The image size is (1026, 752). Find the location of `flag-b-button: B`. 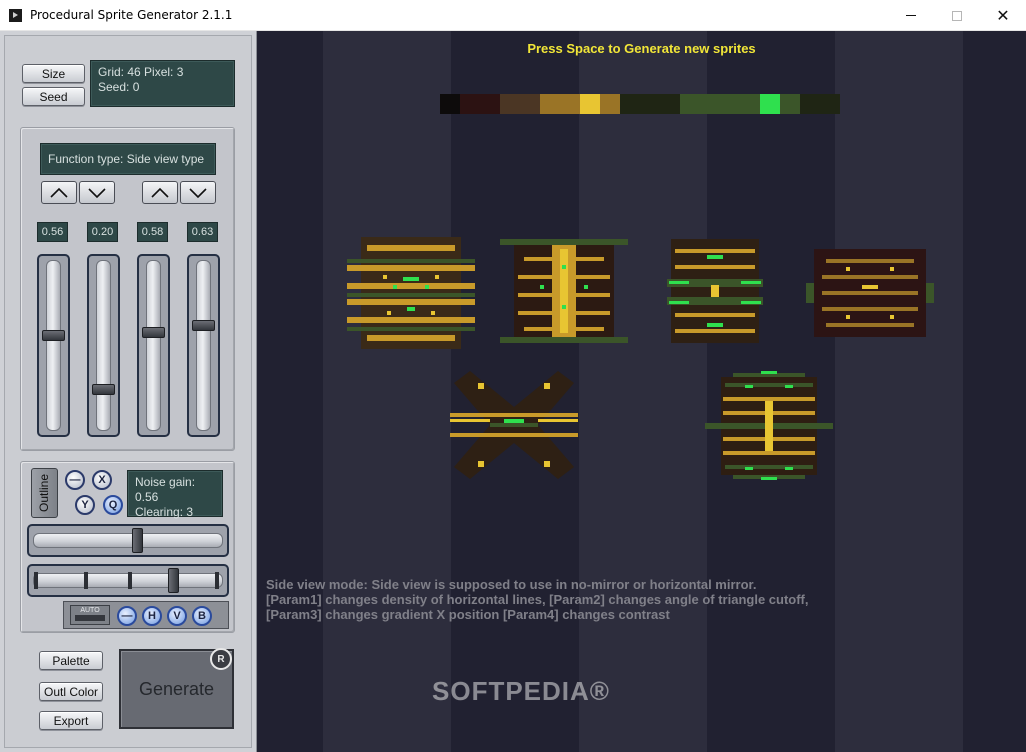

flag-b-button: B is located at coordinates (202, 616).